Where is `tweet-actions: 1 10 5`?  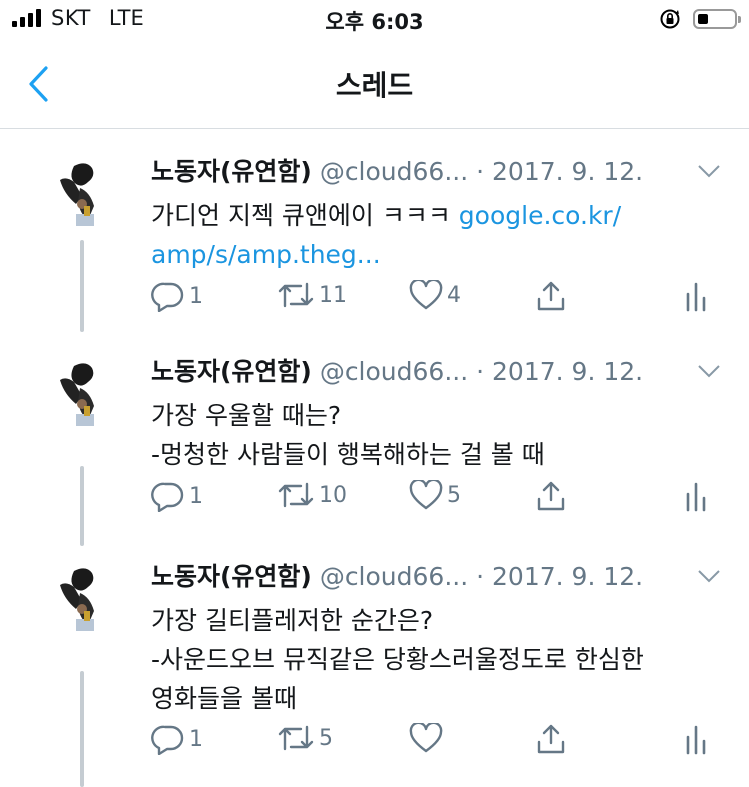
tweet-actions: 1 10 5 is located at coordinates (436, 500).